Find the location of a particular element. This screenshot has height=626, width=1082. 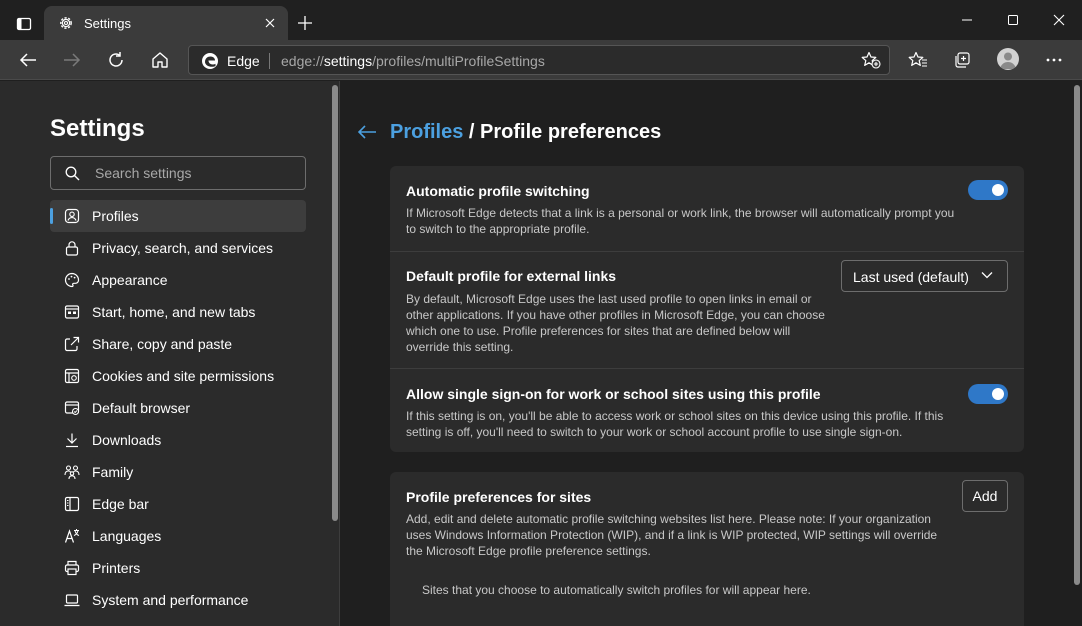

close-icon is located at coordinates (1059, 20).